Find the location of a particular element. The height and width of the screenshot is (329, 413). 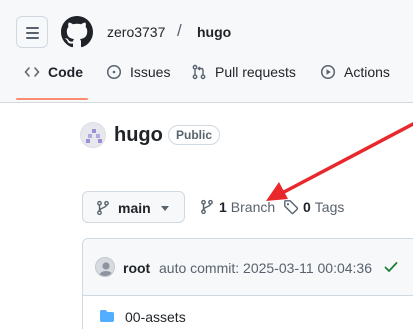

tags-link: 0 Tags is located at coordinates (313, 207).